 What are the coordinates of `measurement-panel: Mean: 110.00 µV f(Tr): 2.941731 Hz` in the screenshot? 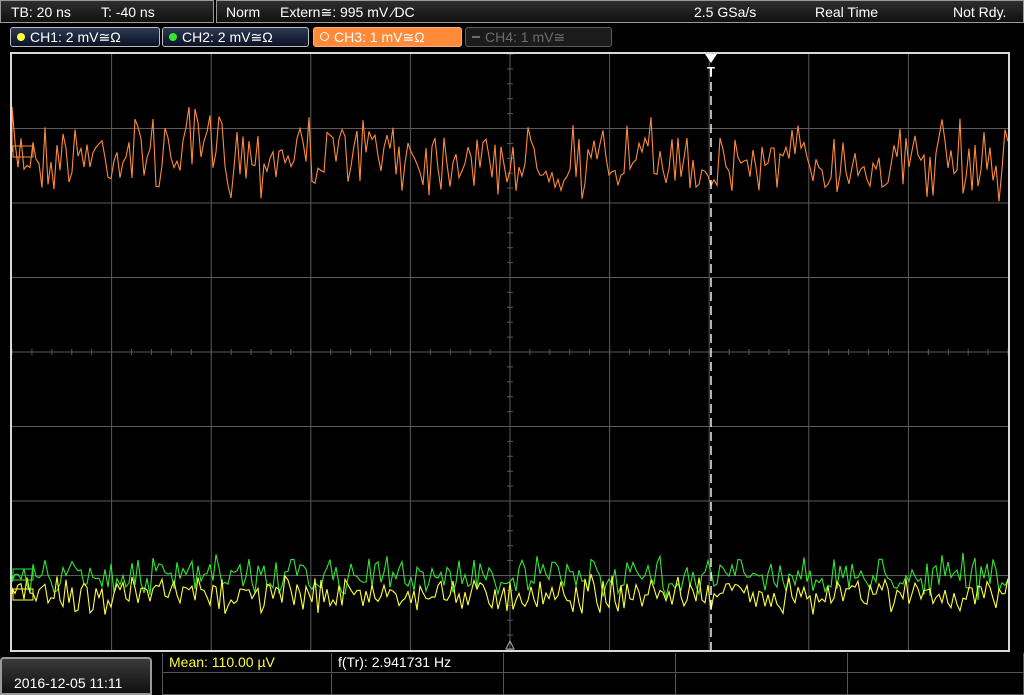 It's located at (593, 674).